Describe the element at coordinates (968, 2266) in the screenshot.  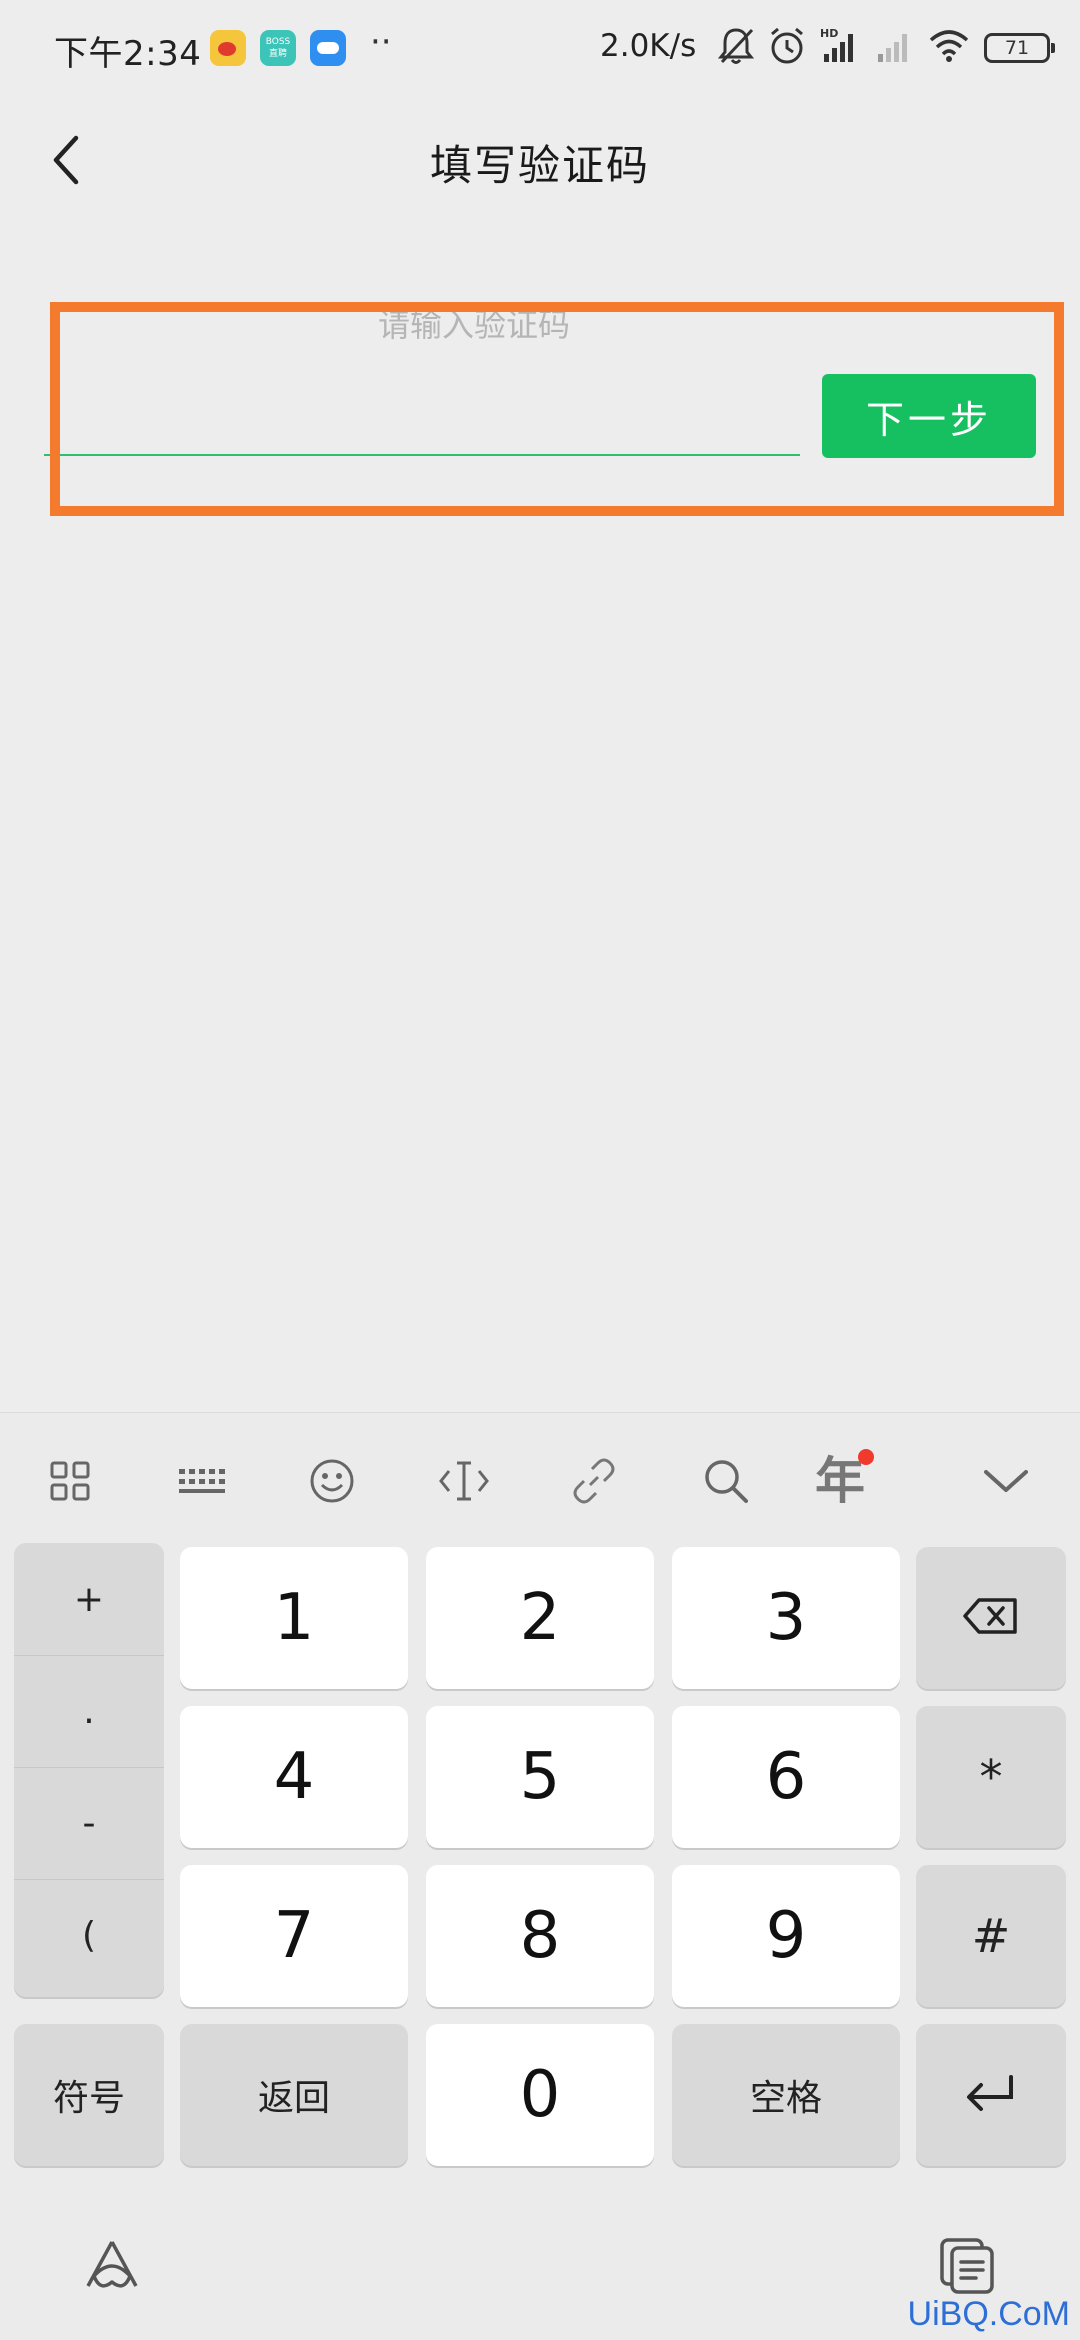
I see `clipboard-icon` at that location.